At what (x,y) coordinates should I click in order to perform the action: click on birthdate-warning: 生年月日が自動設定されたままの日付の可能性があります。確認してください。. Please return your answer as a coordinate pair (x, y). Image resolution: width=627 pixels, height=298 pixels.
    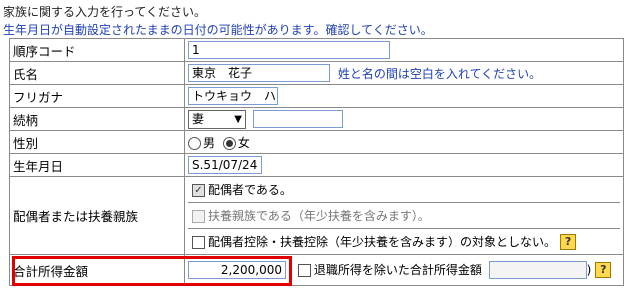
    Looking at the image, I should click on (218, 30).